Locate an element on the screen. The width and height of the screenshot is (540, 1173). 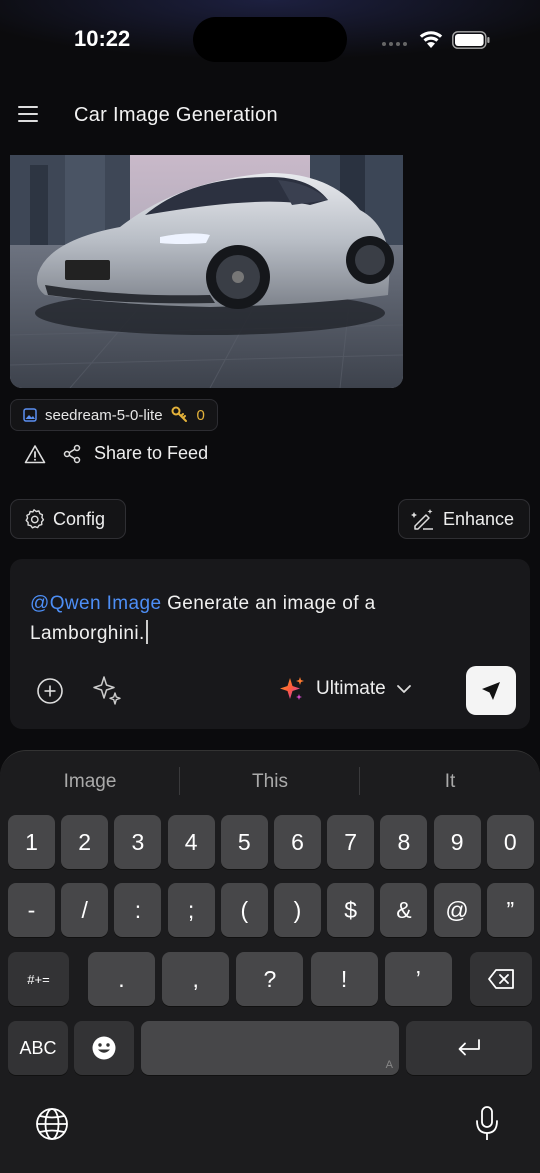
quality-label: Ultimate is located at coordinates (351, 688).